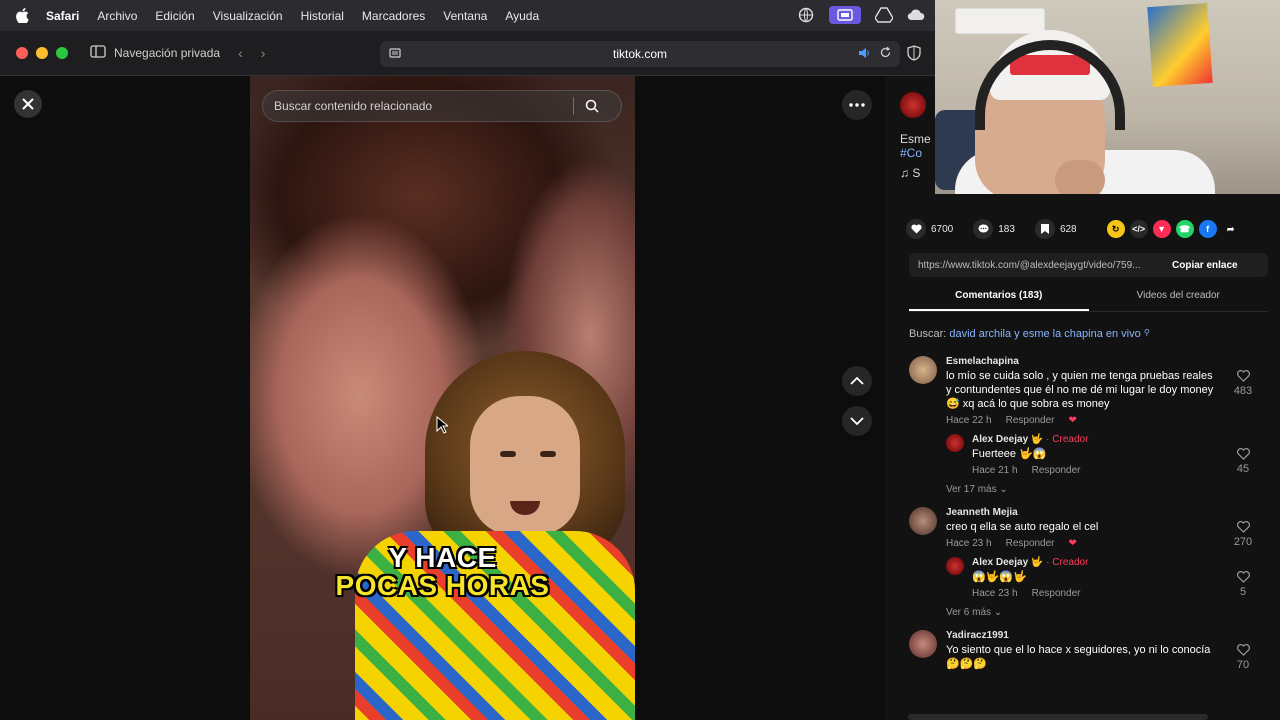  What do you see at coordinates (1161, 229) in the screenshot?
I see `send-icon: ▼` at bounding box center [1161, 229].